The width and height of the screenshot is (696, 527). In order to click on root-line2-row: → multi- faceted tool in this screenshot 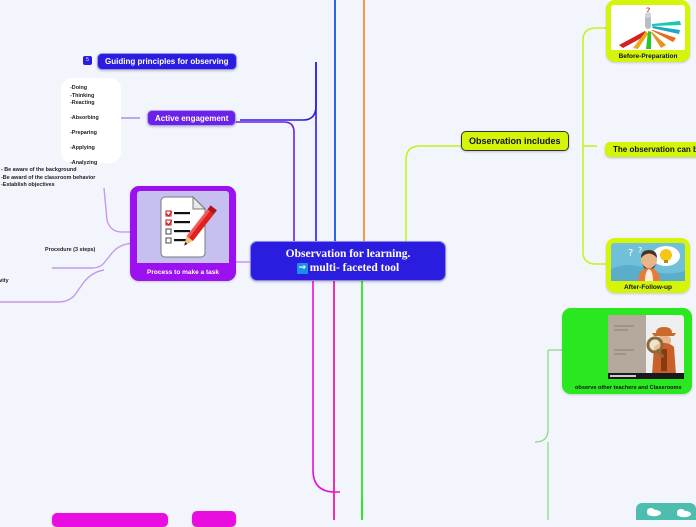, I will do `click(348, 268)`.